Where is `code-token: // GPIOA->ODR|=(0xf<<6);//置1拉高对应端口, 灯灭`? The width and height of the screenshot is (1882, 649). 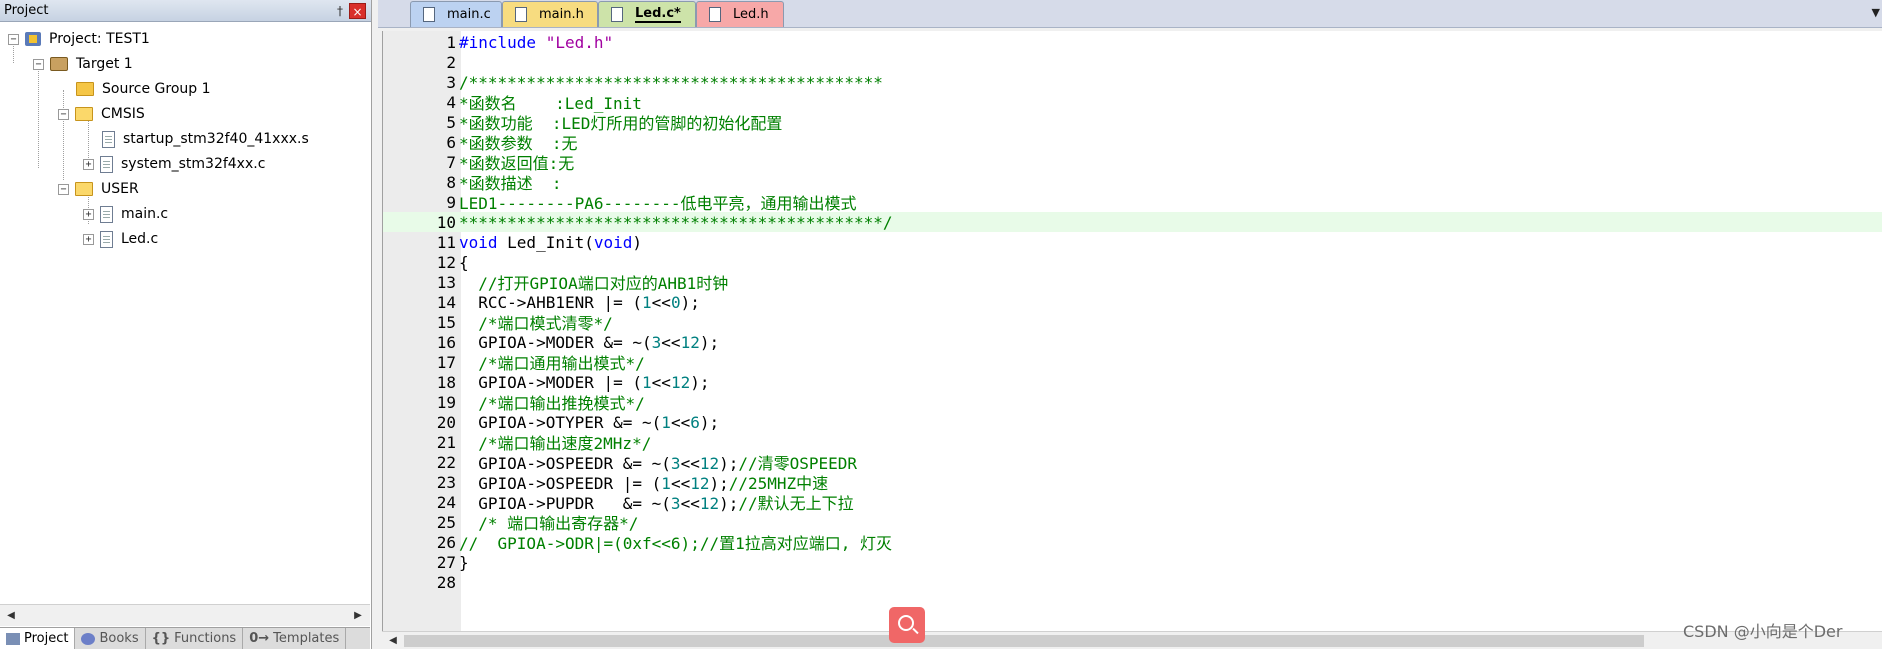 code-token: // GPIOA->ODR|=(0xf<<6);//置1拉高对应端口, 灯灭 is located at coordinates (675, 543).